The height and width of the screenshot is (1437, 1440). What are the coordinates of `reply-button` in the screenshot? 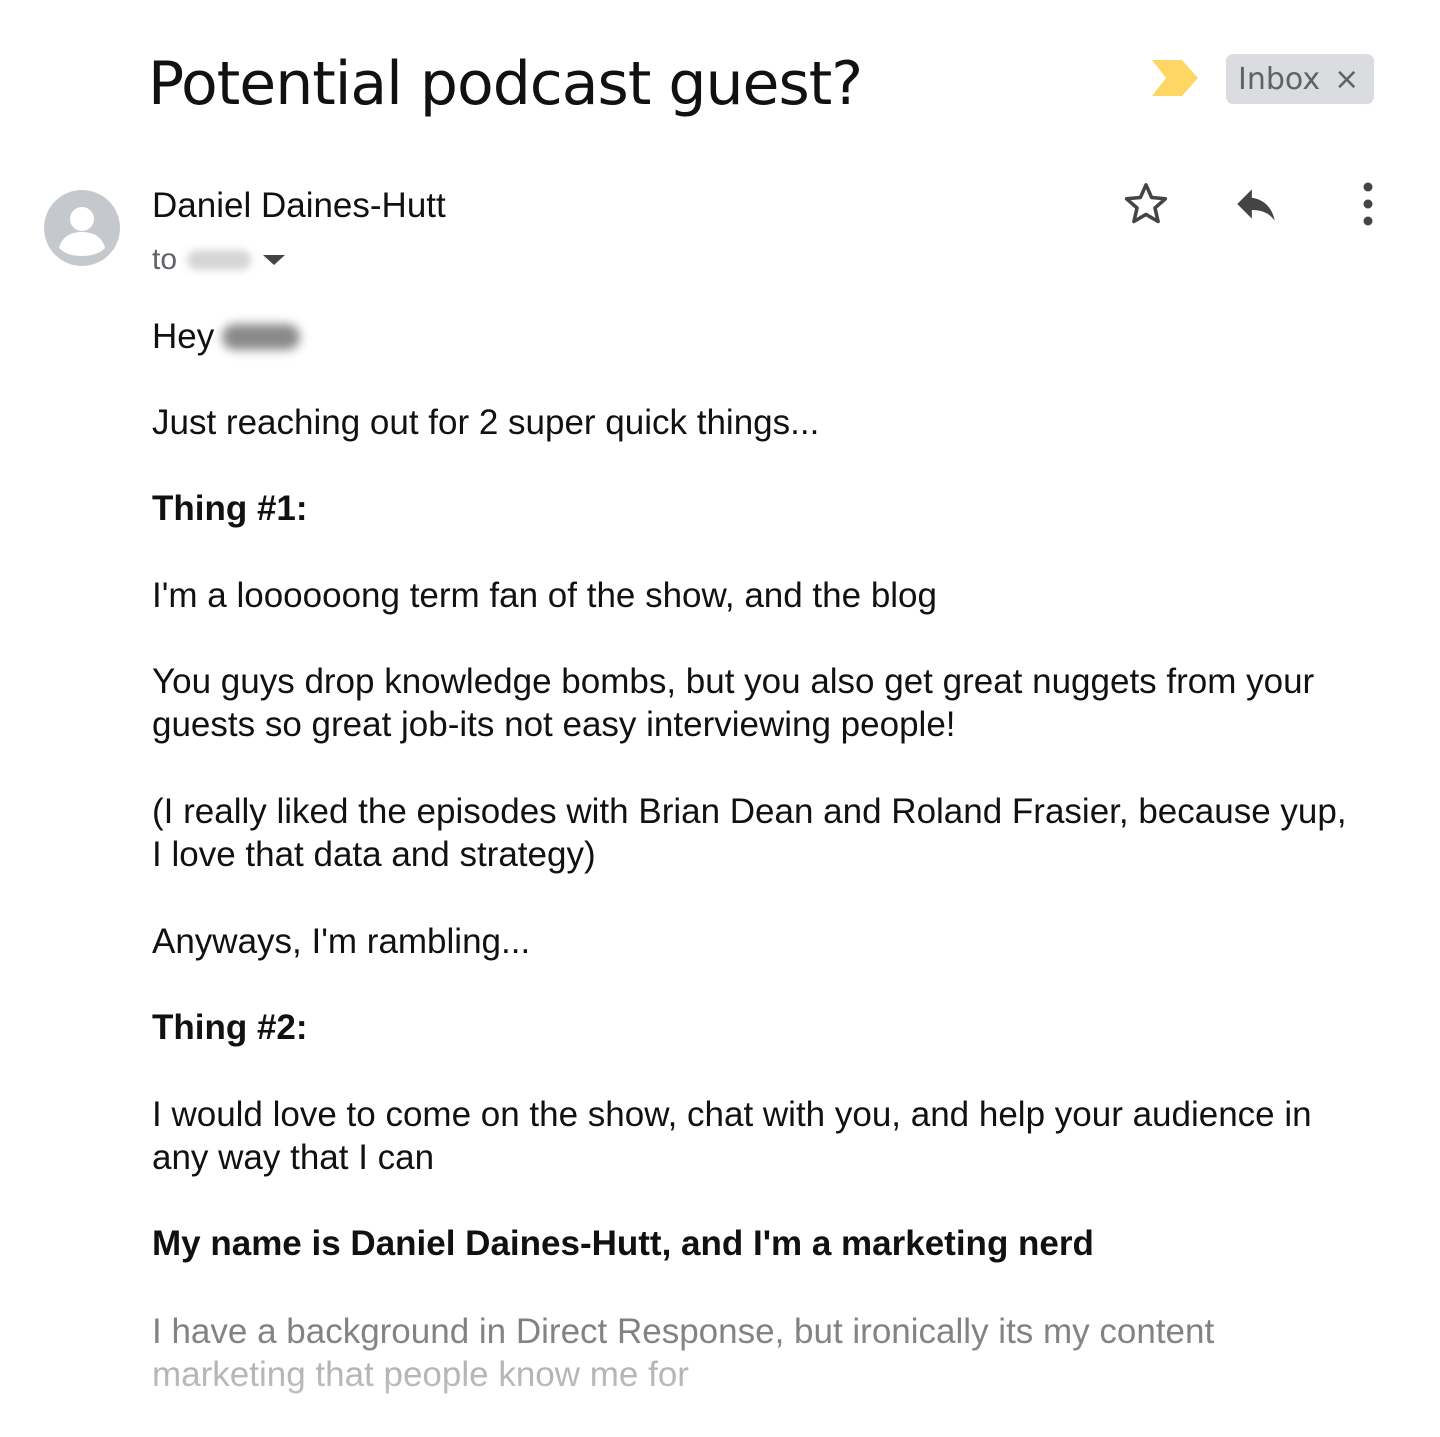 It's located at (1256, 204).